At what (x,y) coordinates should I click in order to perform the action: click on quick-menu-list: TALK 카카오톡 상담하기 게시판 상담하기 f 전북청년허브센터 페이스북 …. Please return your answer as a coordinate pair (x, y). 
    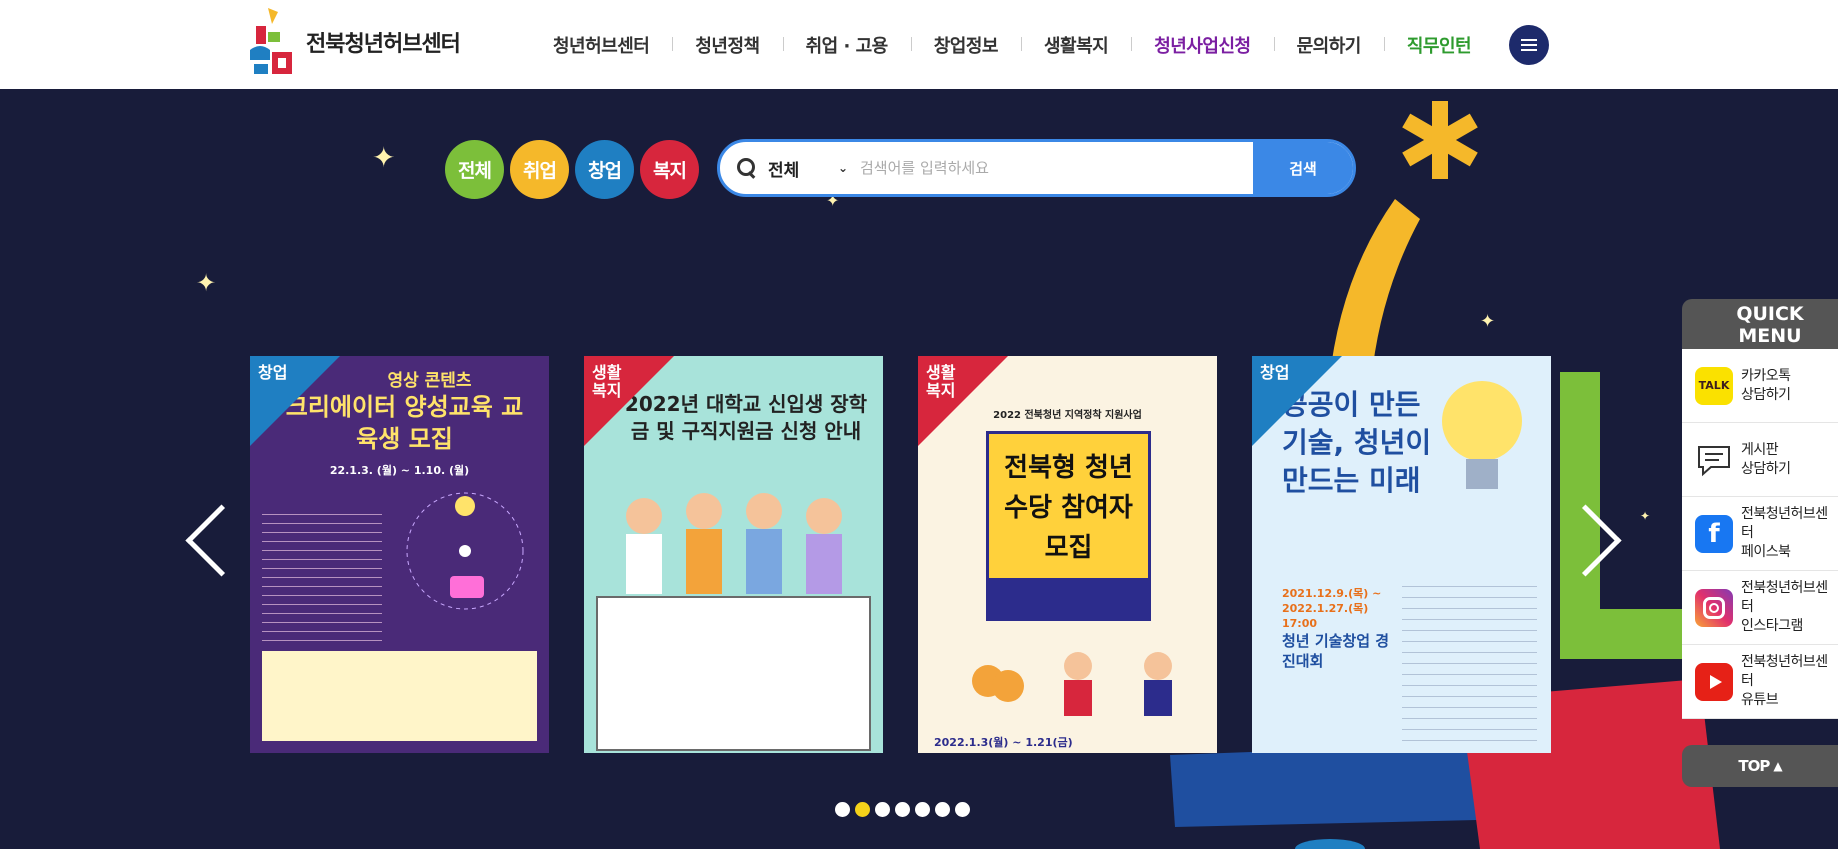
    Looking at the image, I should click on (1760, 534).